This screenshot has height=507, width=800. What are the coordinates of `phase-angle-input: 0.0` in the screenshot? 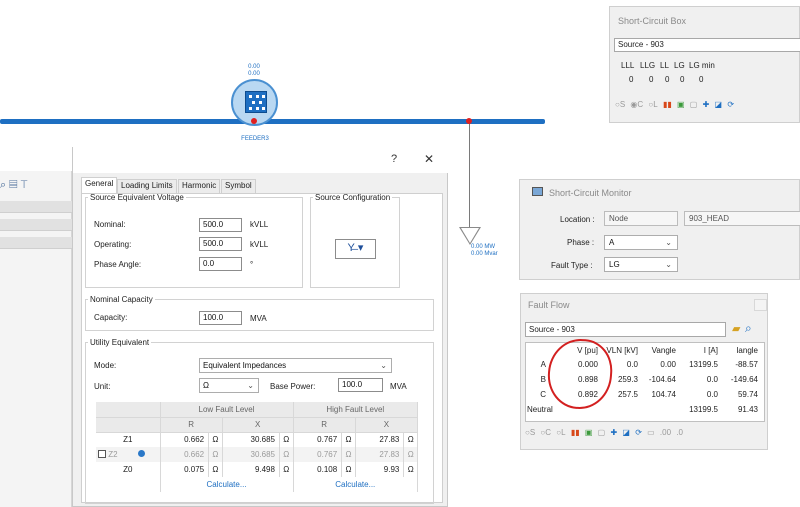 It's located at (220, 264).